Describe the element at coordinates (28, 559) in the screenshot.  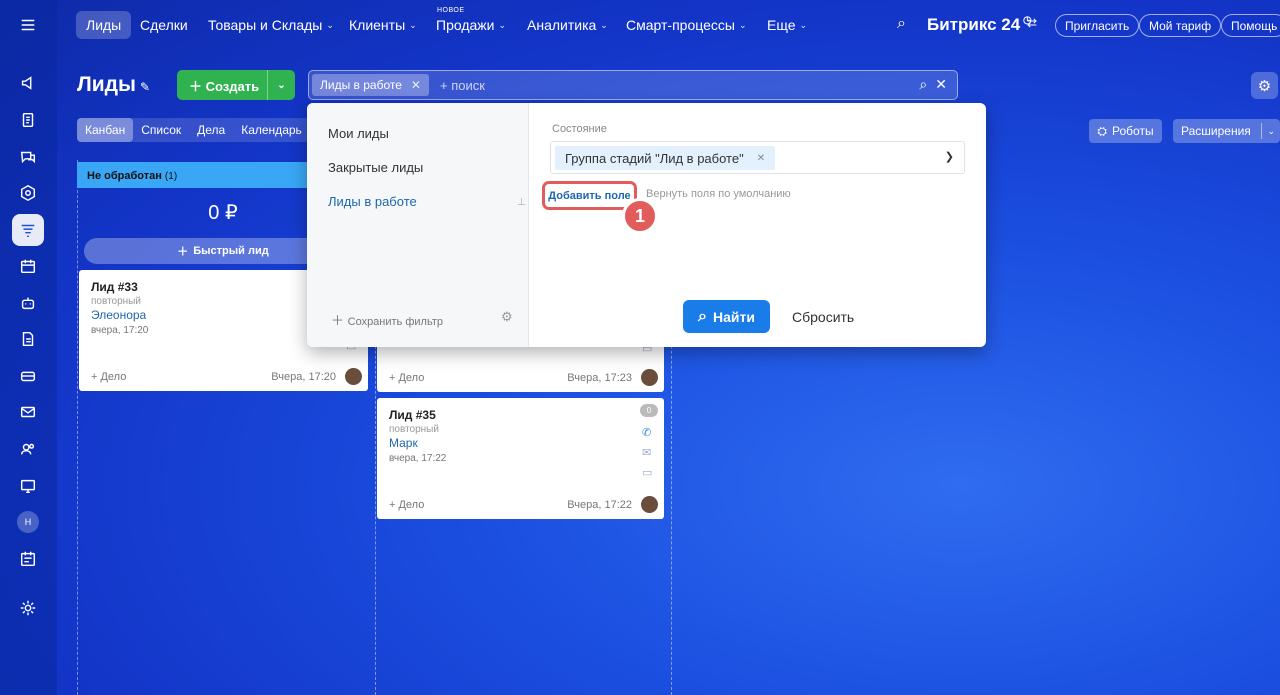
I see `tasks-icon` at that location.